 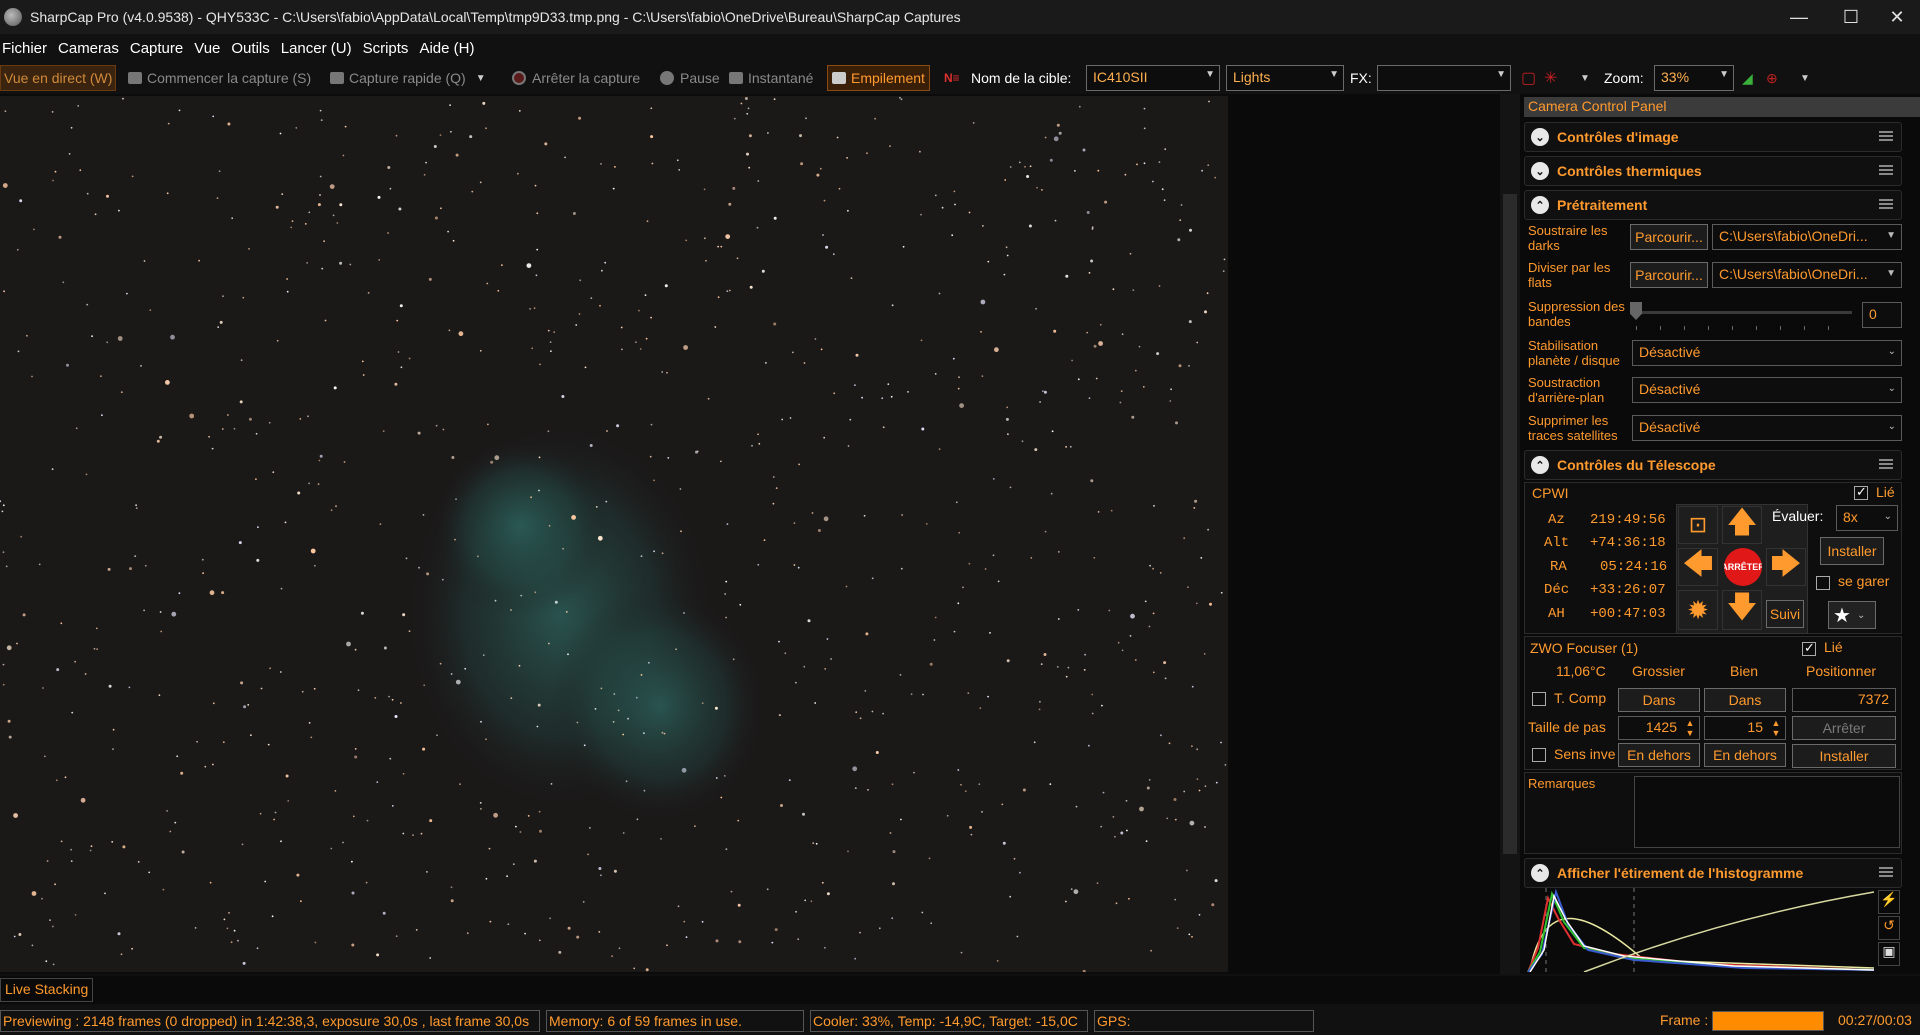 I want to click on panel-scrollbar, so click(x=1510, y=534).